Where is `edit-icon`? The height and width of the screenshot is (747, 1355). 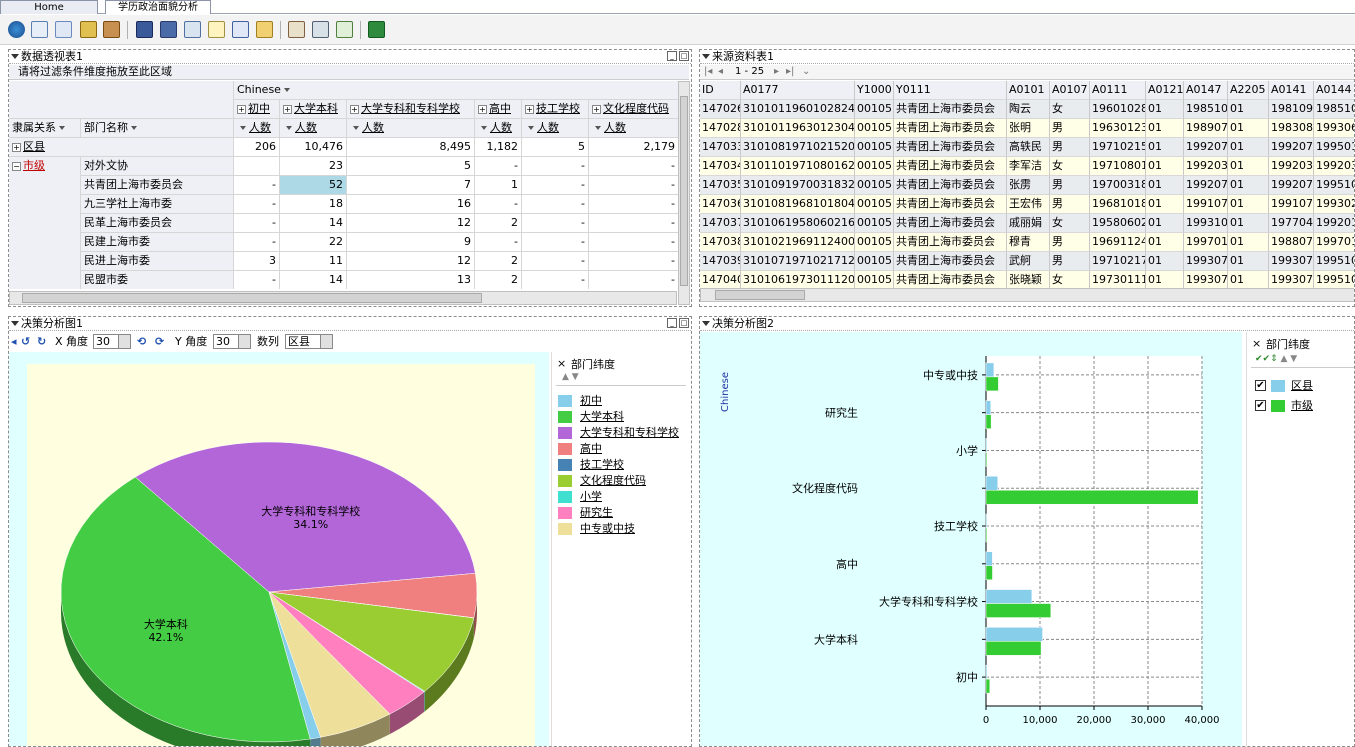
edit-icon is located at coordinates (296, 29).